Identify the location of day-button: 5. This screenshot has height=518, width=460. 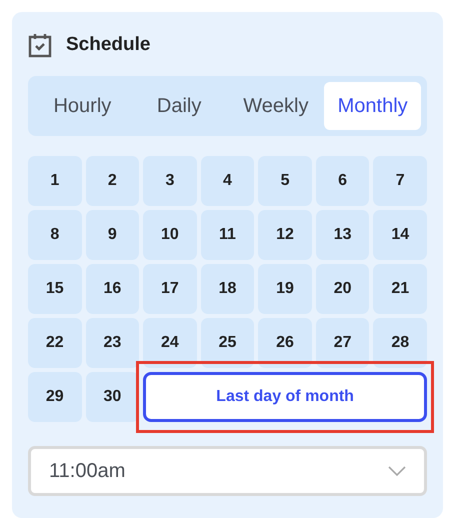
(285, 181).